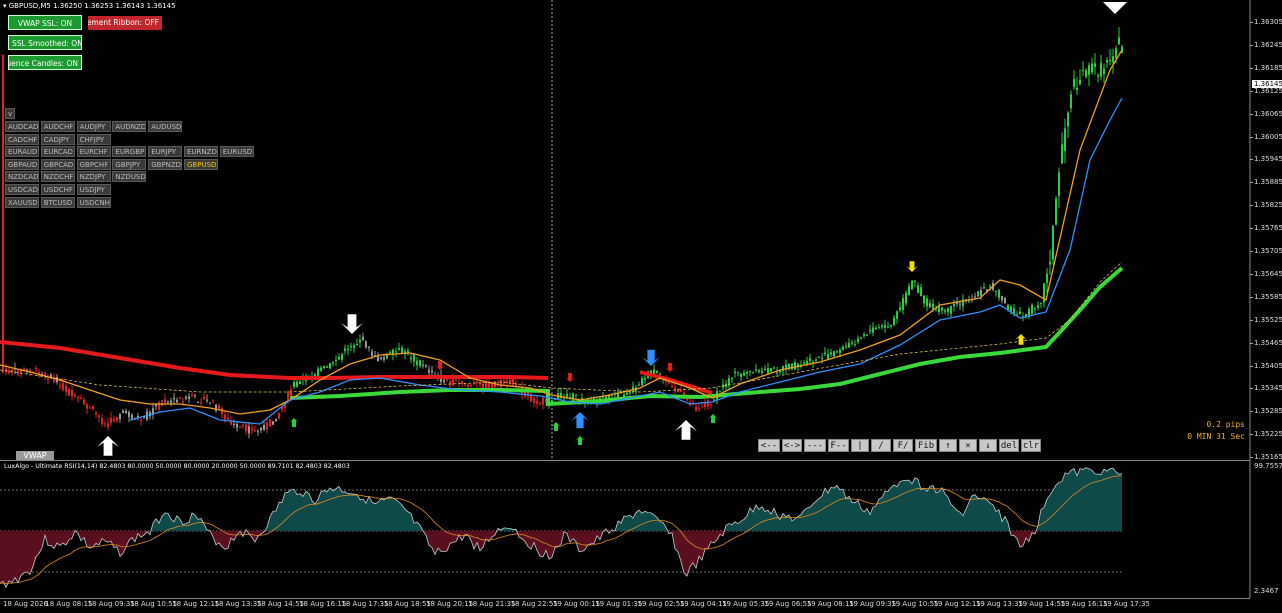 This screenshot has height=613, width=1282. What do you see at coordinates (22, 164) in the screenshot?
I see `symbol-button-gbpaud: GBPAUD` at bounding box center [22, 164].